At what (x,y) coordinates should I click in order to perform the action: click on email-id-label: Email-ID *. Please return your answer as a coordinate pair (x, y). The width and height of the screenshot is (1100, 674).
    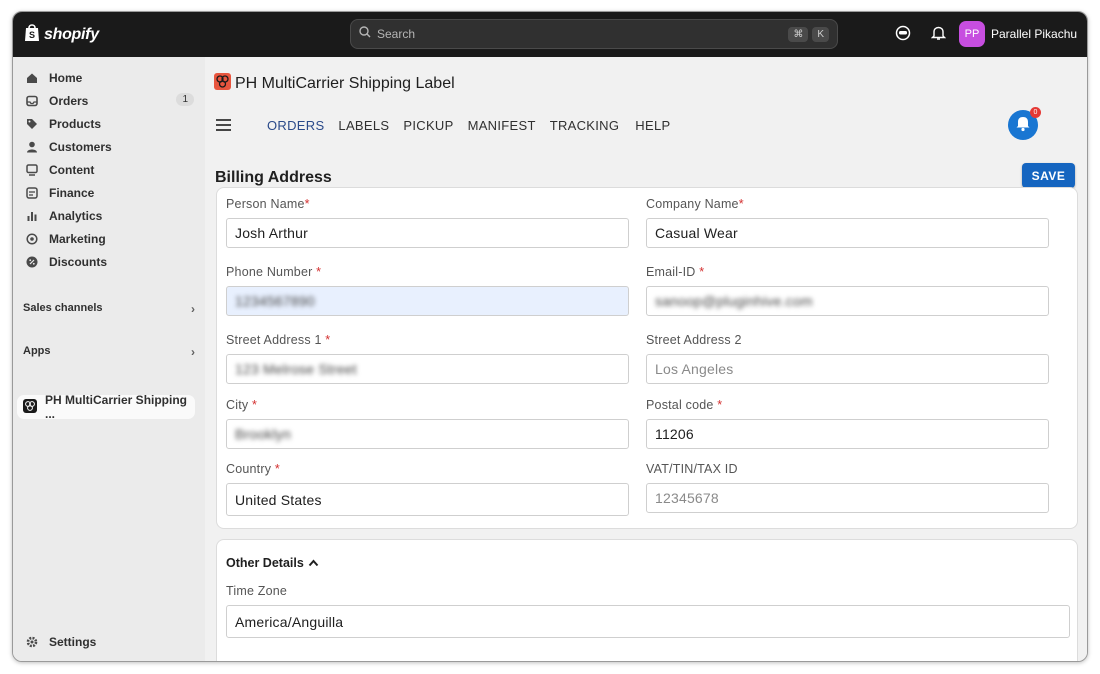
    Looking at the image, I should click on (675, 272).